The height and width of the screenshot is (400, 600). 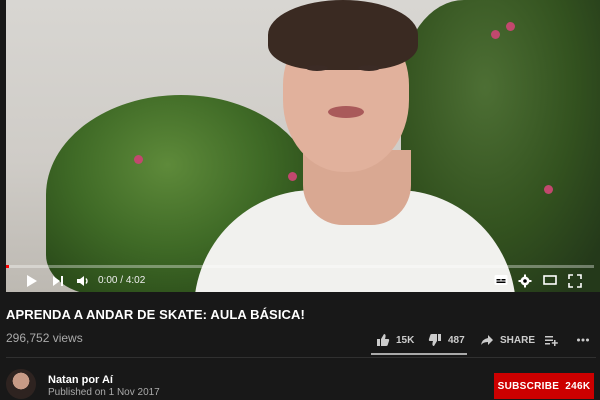 I want to click on channel-name: Natan por Aí, so click(x=80, y=380).